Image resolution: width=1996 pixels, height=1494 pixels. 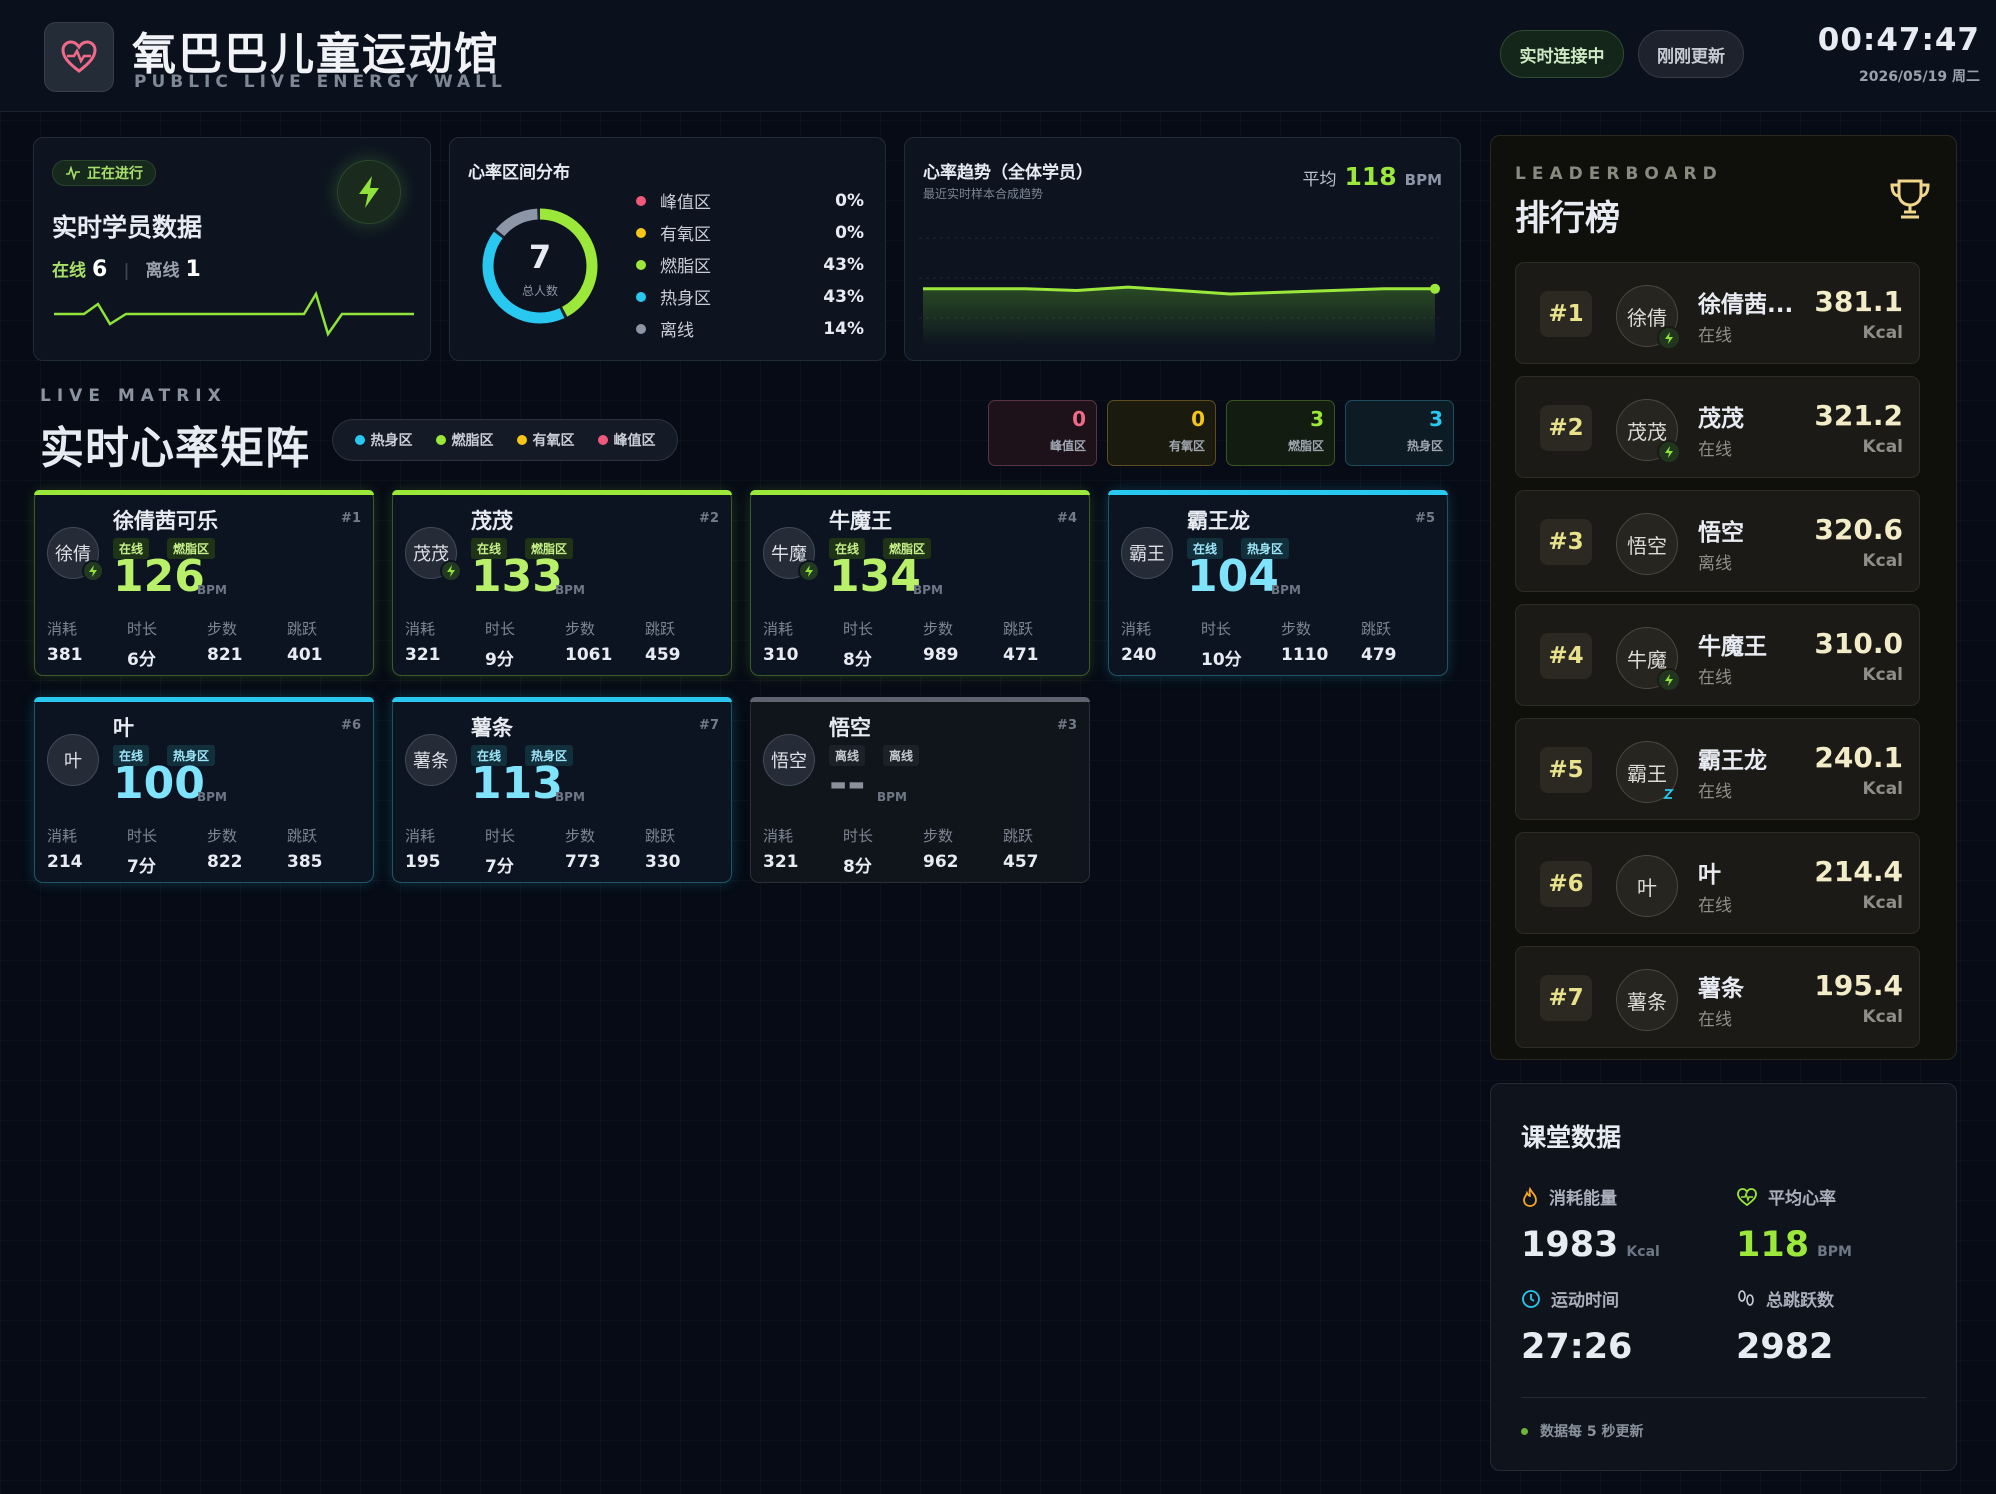 I want to click on update-footer: 数据每 5 秒更新, so click(x=1582, y=1431).